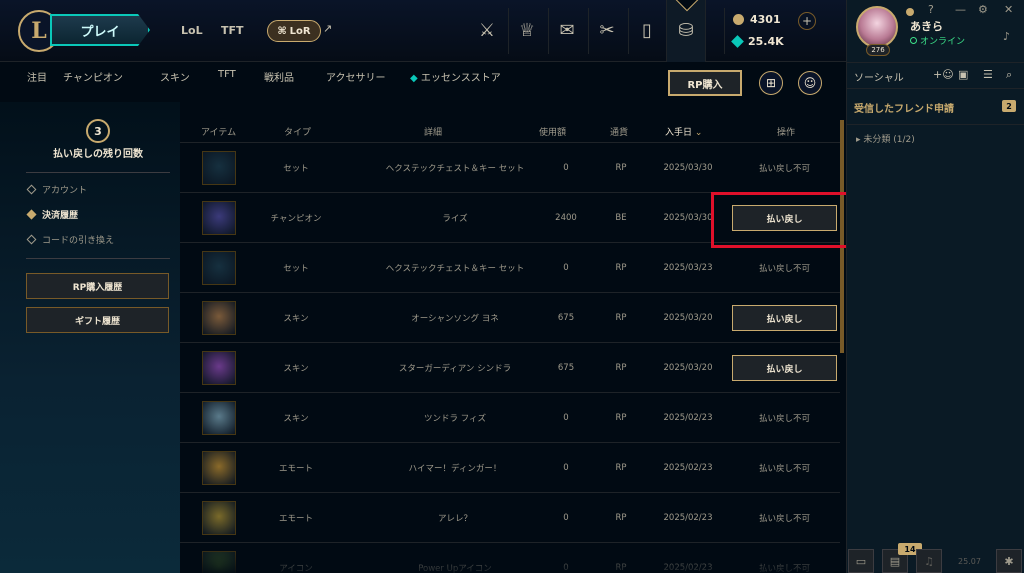 The height and width of the screenshot is (573, 1024). I want to click on notification-bell-icon: ♪, so click(1006, 36).